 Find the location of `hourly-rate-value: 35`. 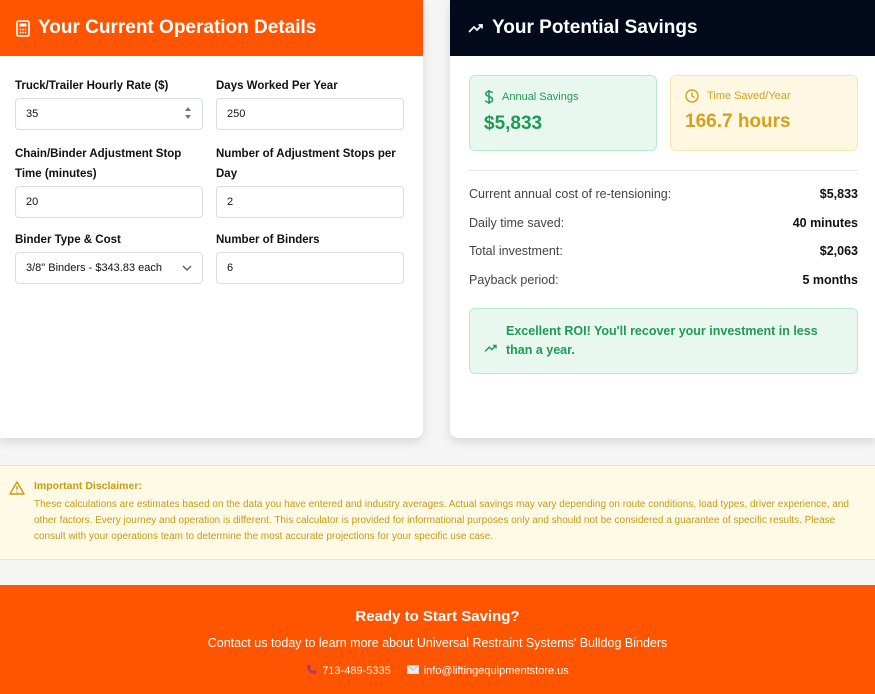

hourly-rate-value: 35 is located at coordinates (32, 114).